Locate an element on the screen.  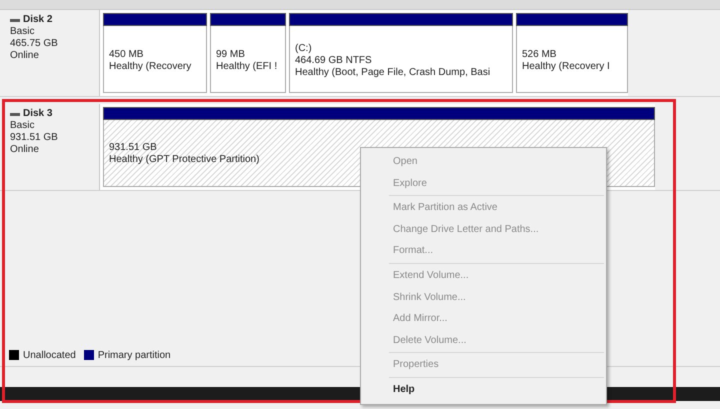
legend-label: Unallocated is located at coordinates (49, 355).